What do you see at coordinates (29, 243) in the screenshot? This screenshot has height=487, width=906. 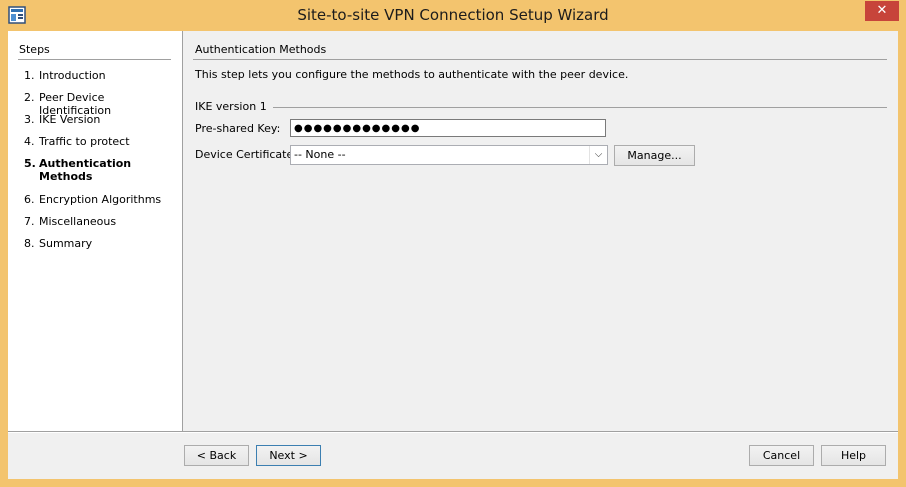 I see `step-number: 8.` at bounding box center [29, 243].